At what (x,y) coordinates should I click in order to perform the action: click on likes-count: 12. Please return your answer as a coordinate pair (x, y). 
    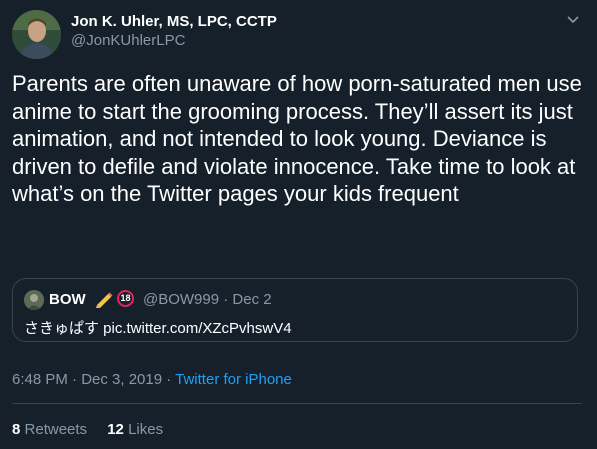
    Looking at the image, I should click on (115, 429).